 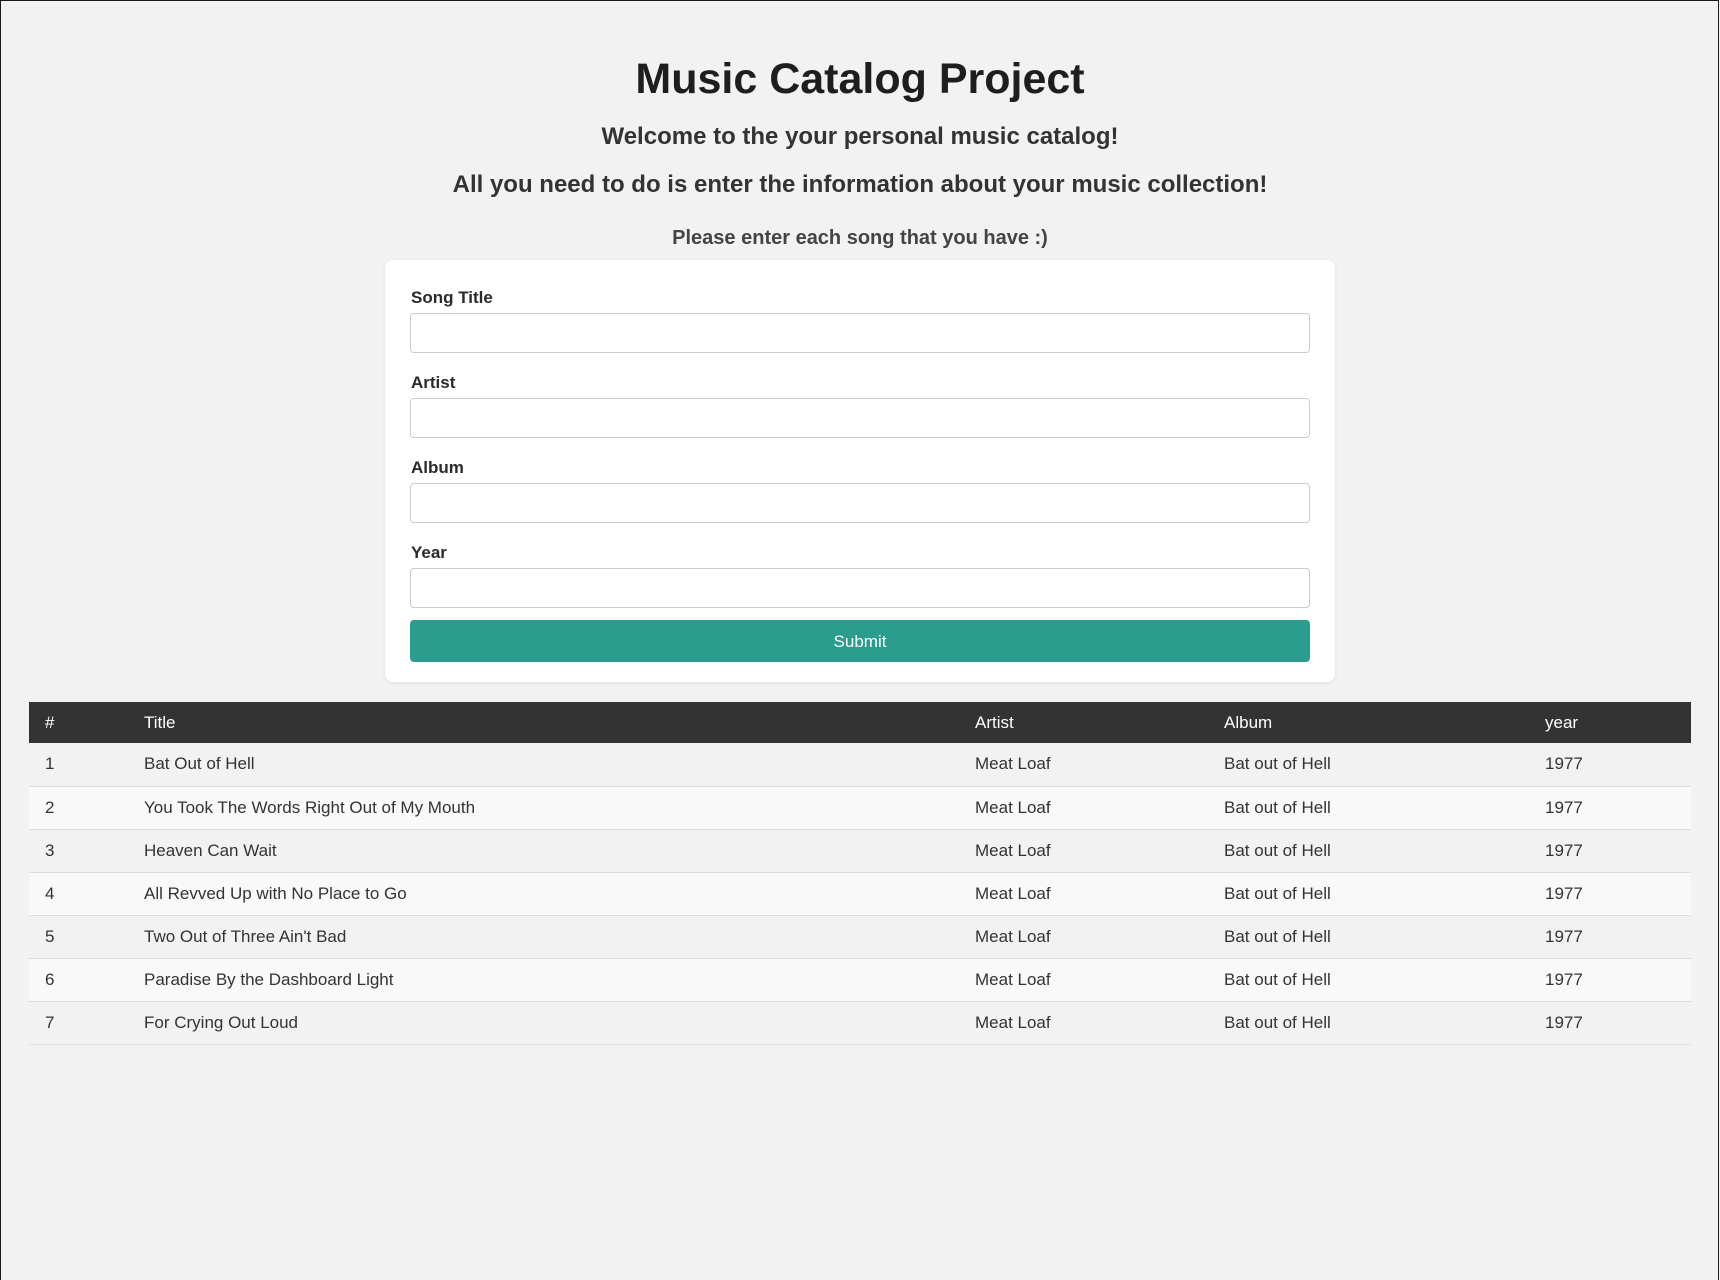 I want to click on song-title-label: Song Title, so click(x=452, y=297).